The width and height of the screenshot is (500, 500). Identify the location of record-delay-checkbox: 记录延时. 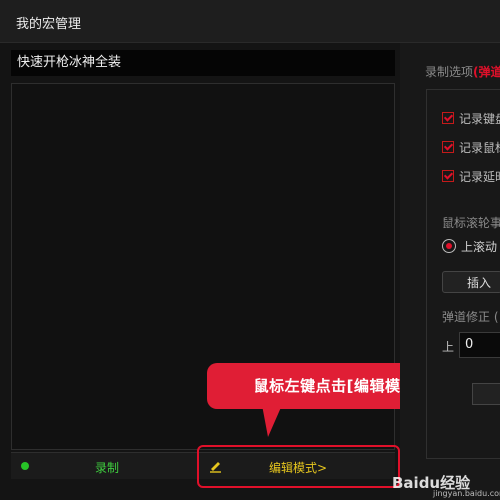
(471, 176).